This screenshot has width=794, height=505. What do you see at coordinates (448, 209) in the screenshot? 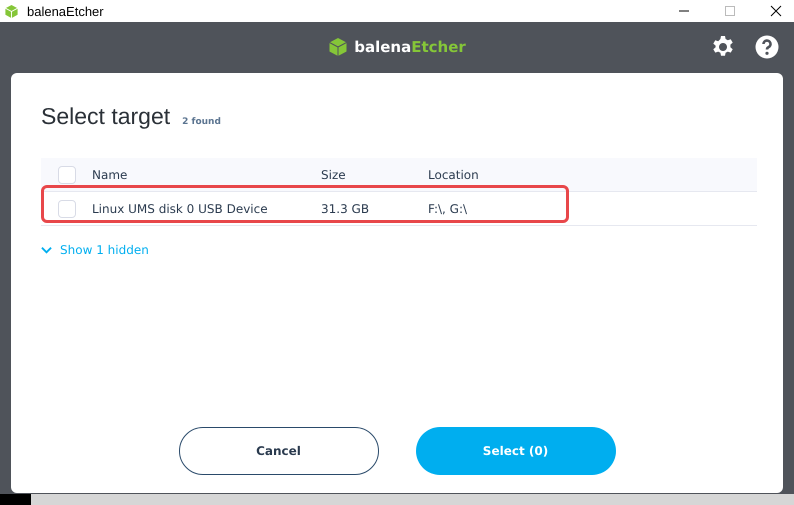
I see `table-cell-text: F:\, G:\` at bounding box center [448, 209].